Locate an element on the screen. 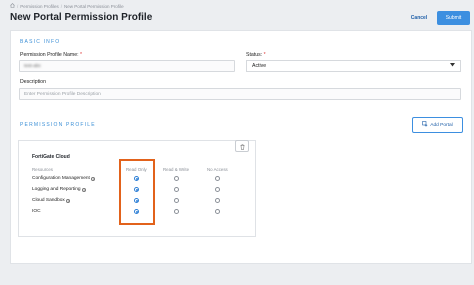 Image resolution: width=474 pixels, height=285 pixels. resource-row-label: IOC is located at coordinates (36, 211).